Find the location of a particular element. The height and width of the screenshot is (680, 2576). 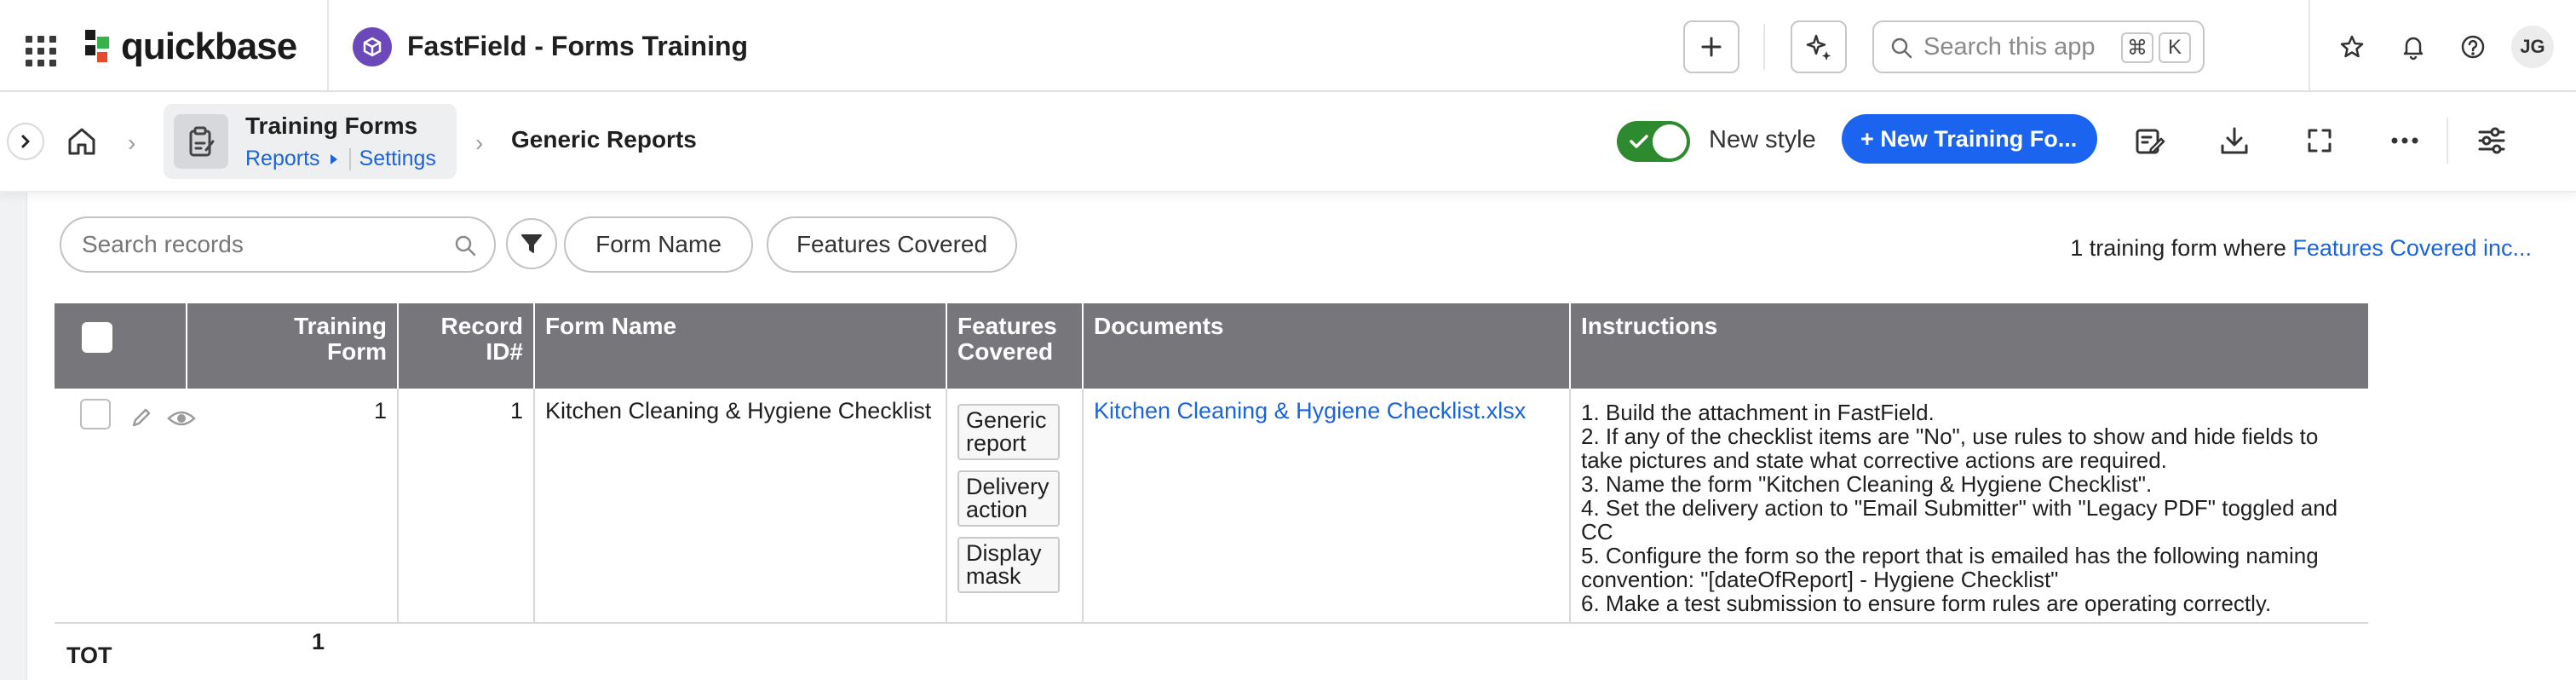

column-header-features-covered: Features Covered is located at coordinates (1016, 346).